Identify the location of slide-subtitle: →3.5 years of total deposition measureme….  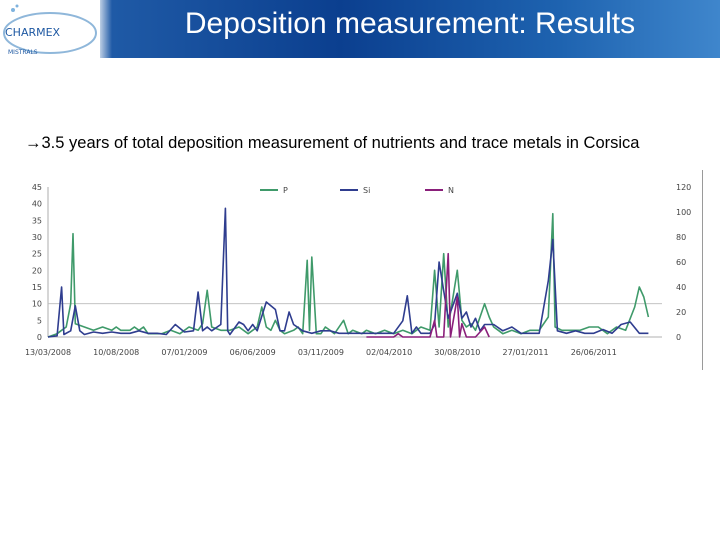
(370, 143).